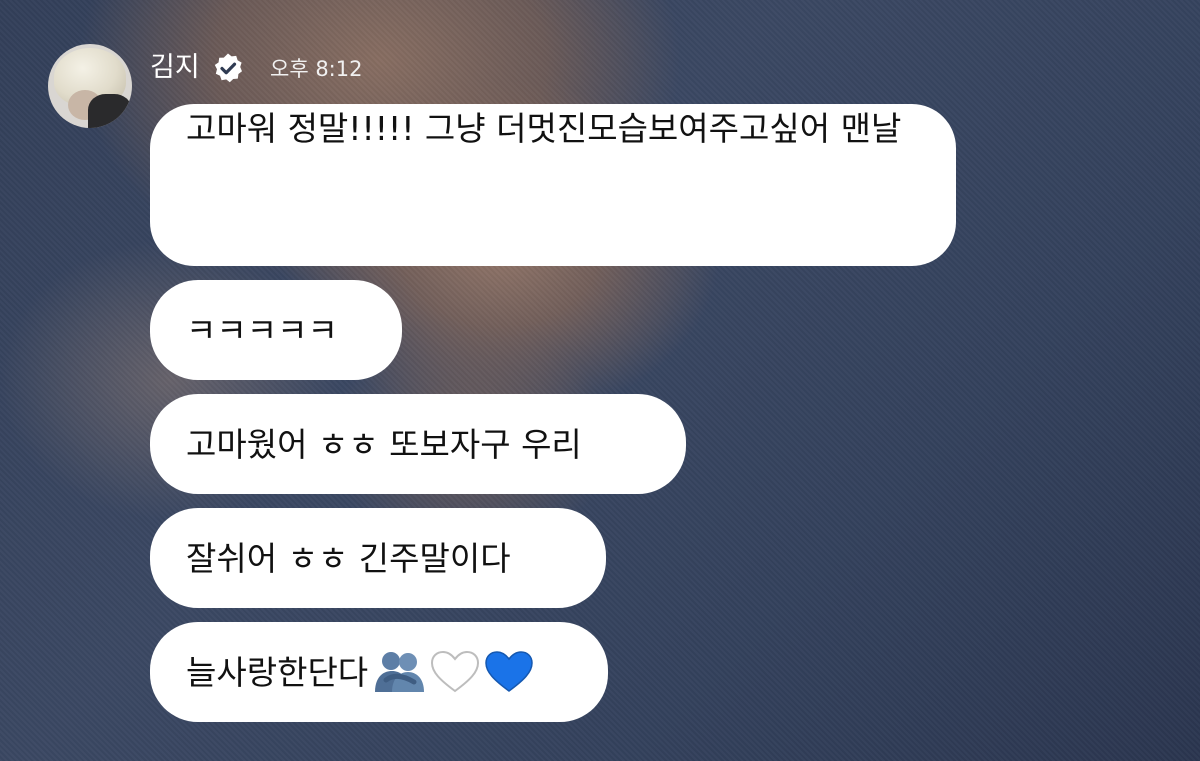 The height and width of the screenshot is (761, 1200). I want to click on message-text: 고마웠어 ㅎㅎ 또보자구 우리, so click(384, 444).